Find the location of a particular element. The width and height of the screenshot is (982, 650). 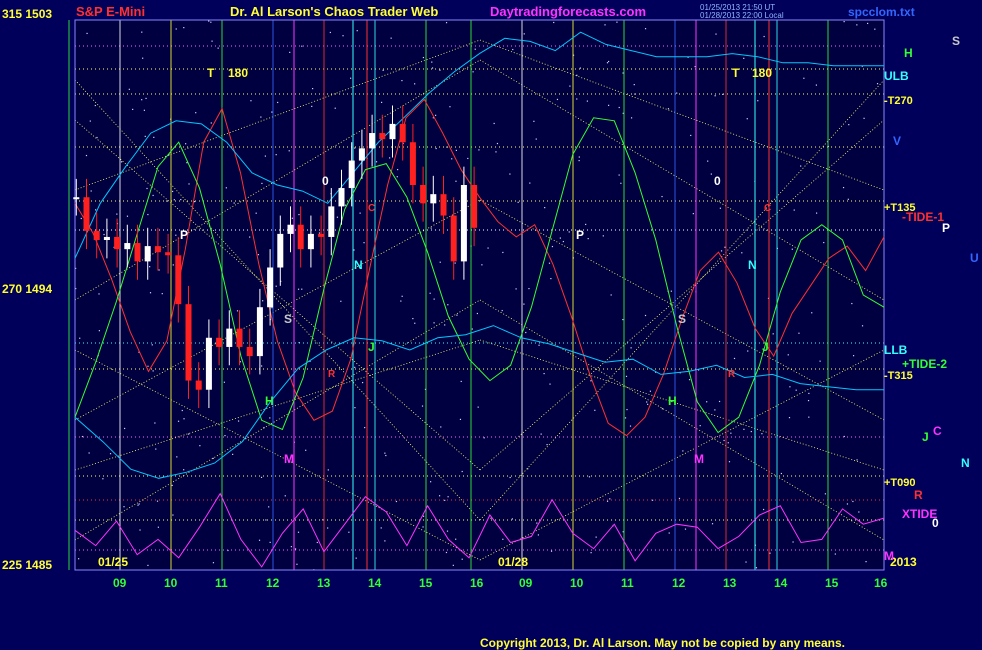

right-label-h: H is located at coordinates (908, 53).